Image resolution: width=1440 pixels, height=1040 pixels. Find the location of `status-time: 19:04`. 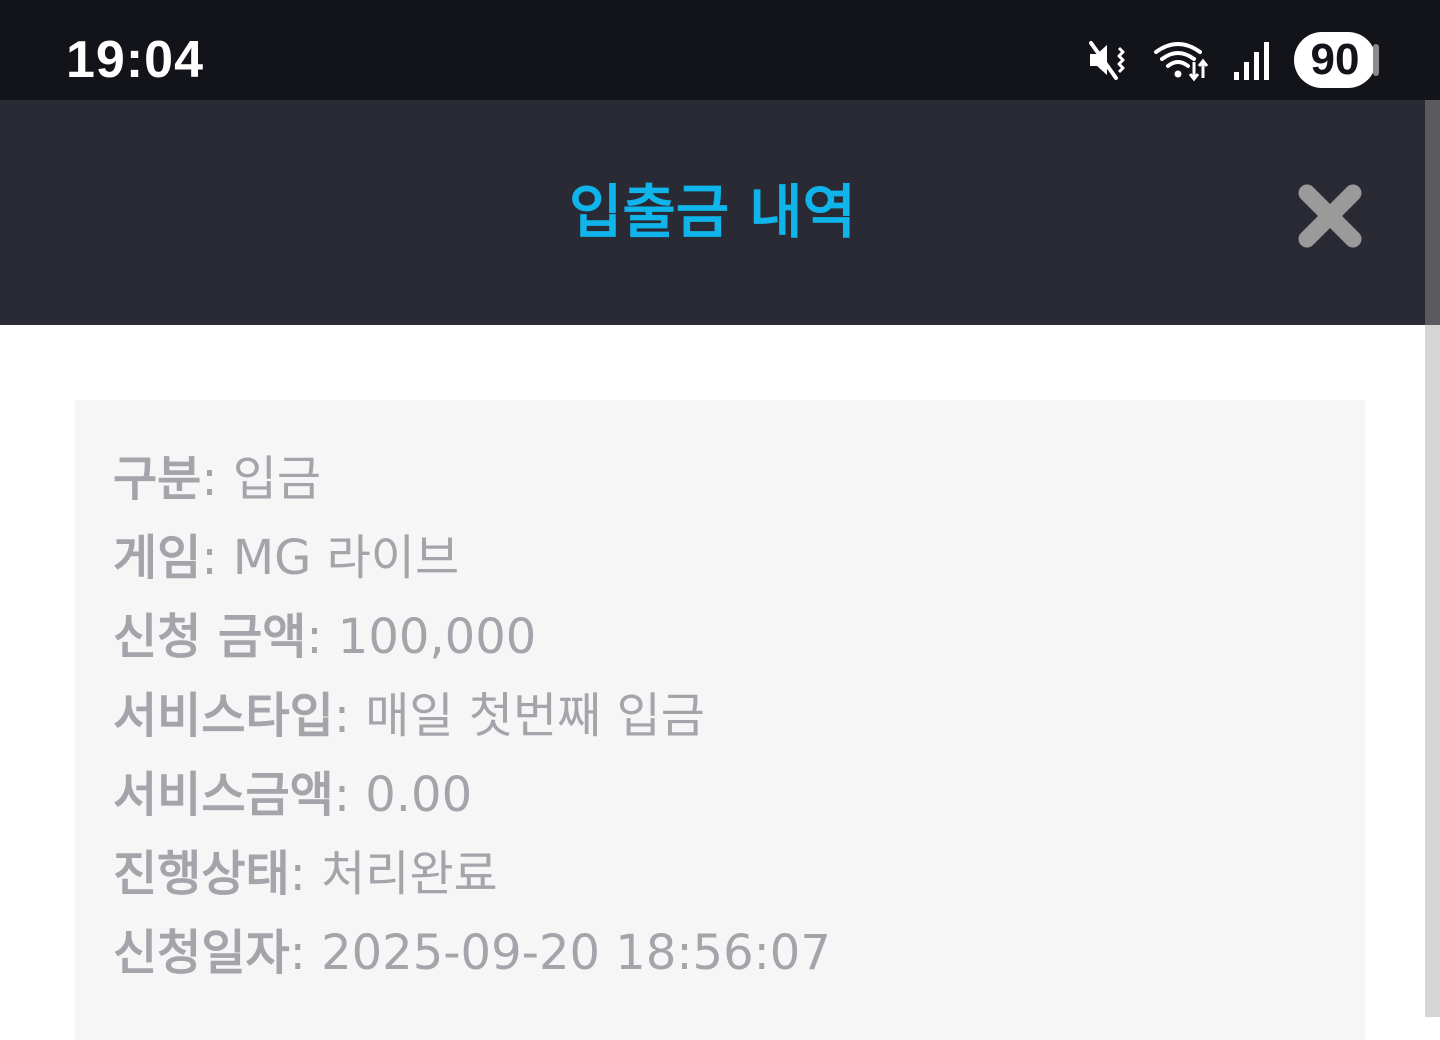

status-time: 19:04 is located at coordinates (135, 60).